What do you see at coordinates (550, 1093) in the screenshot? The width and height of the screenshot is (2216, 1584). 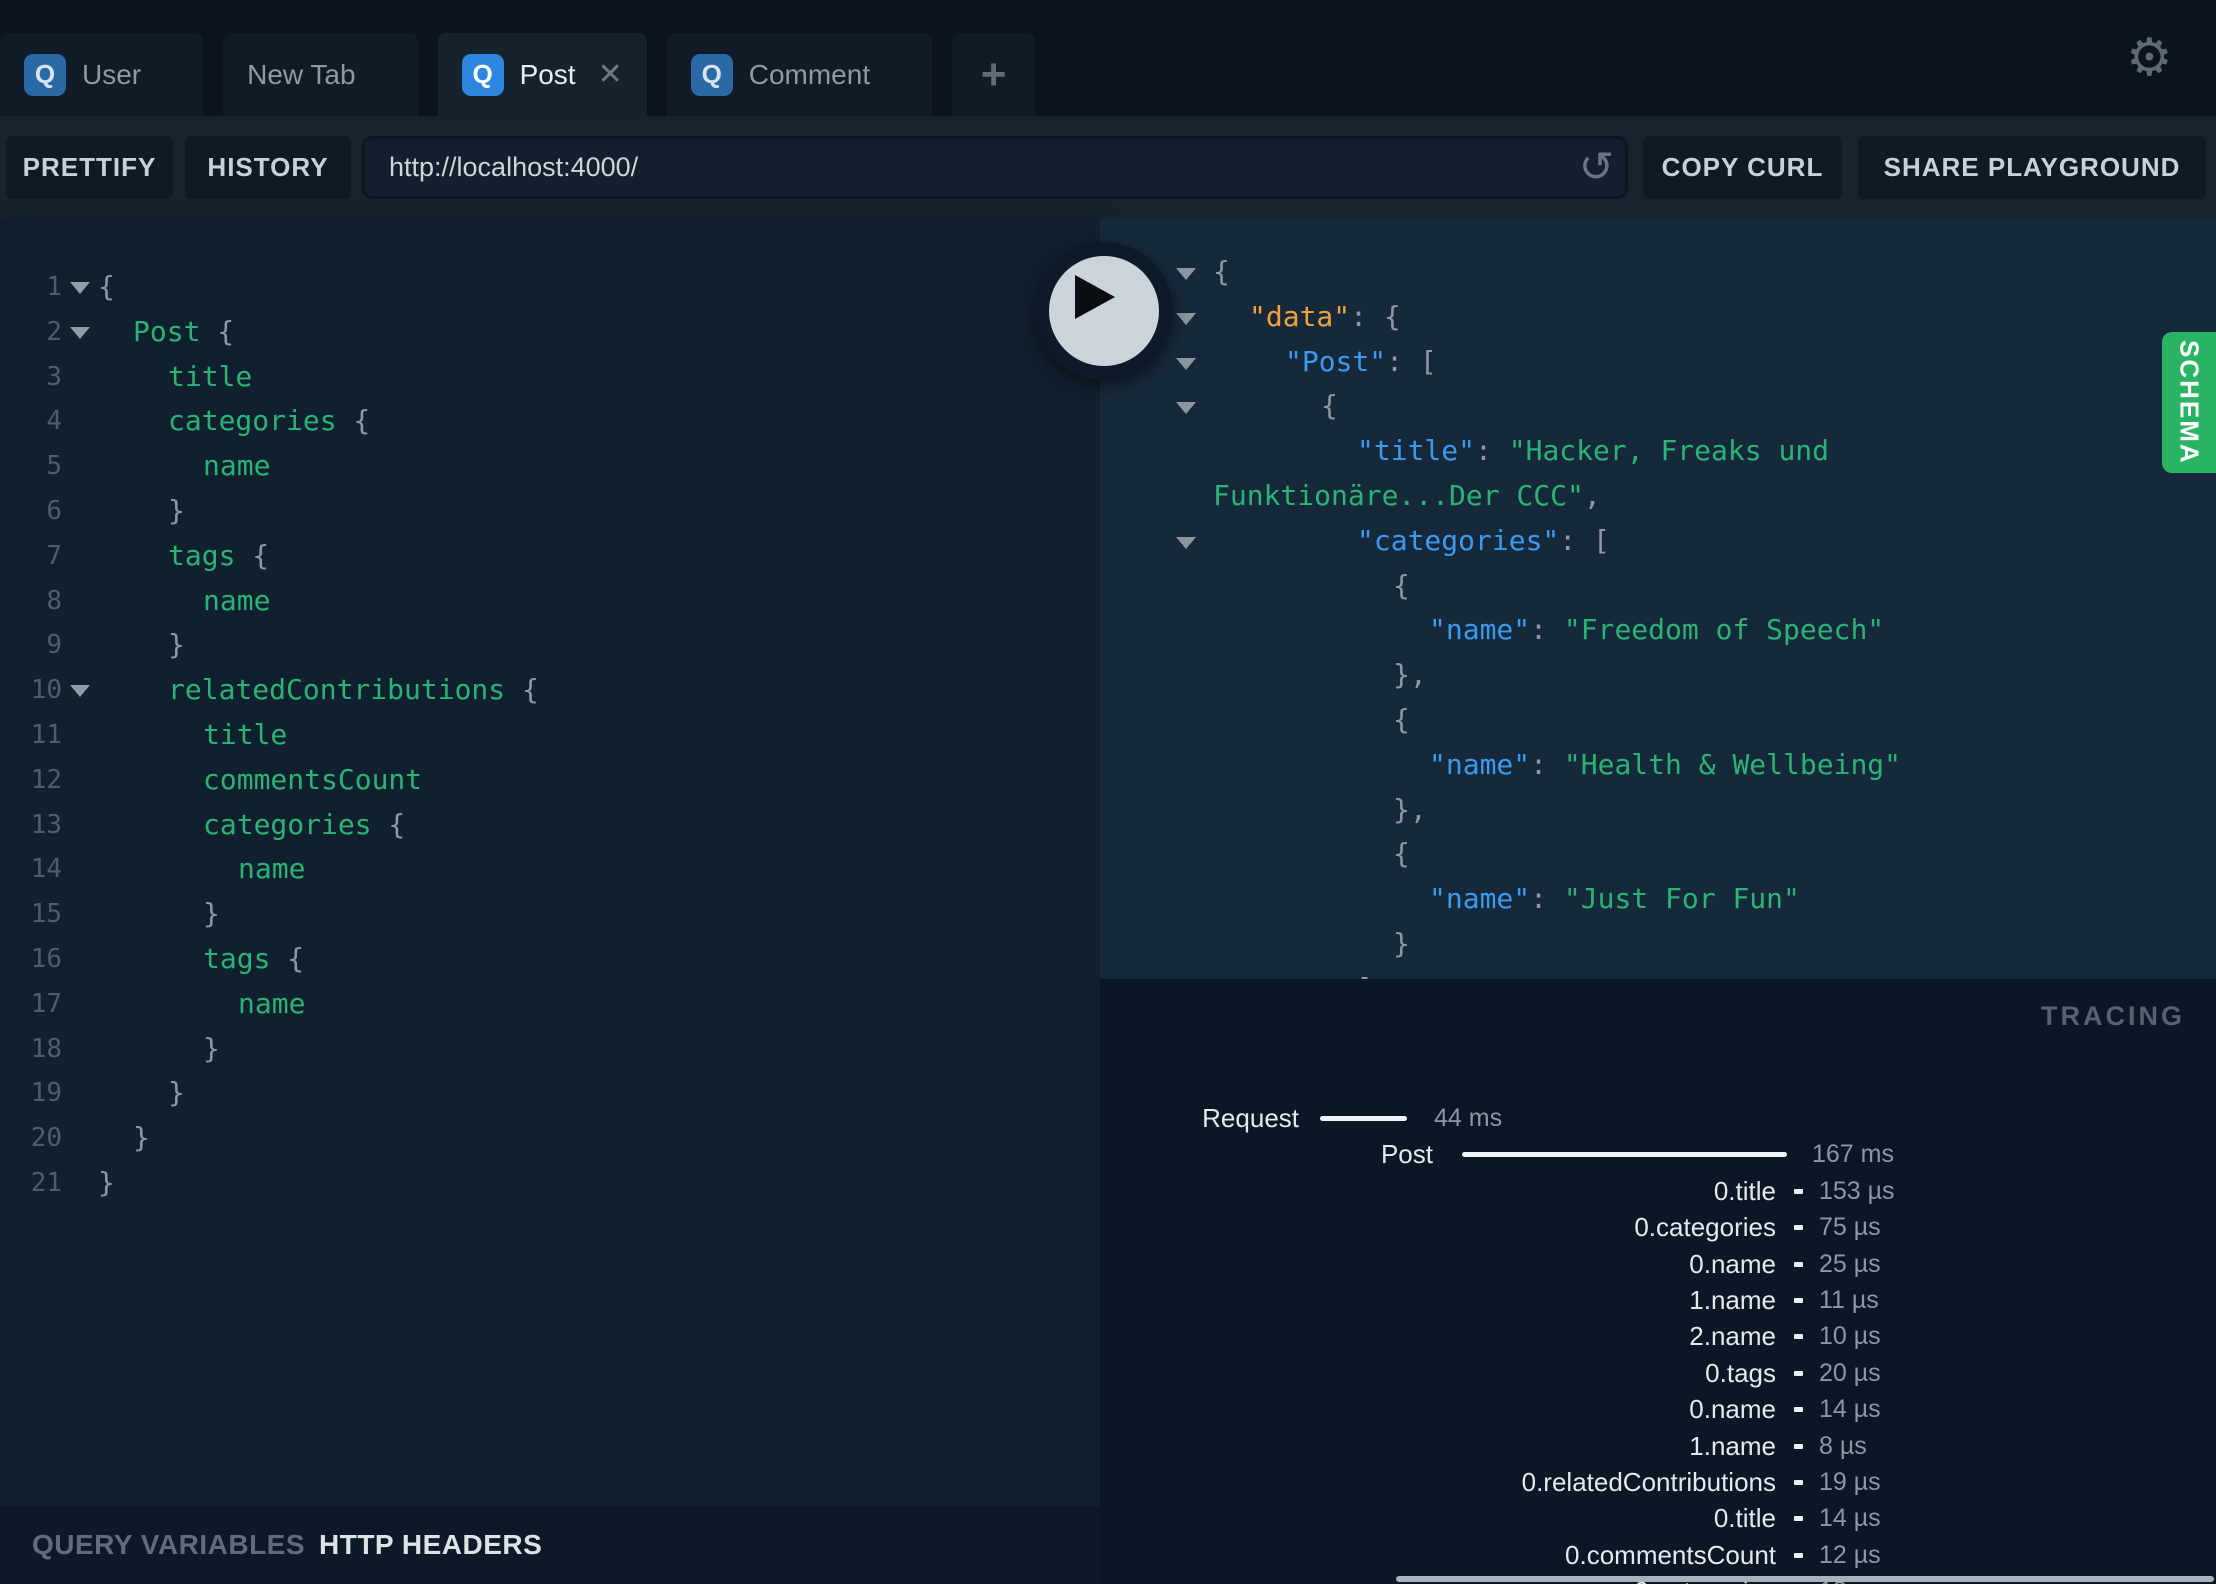 I see `query-editor-line: 19}` at bounding box center [550, 1093].